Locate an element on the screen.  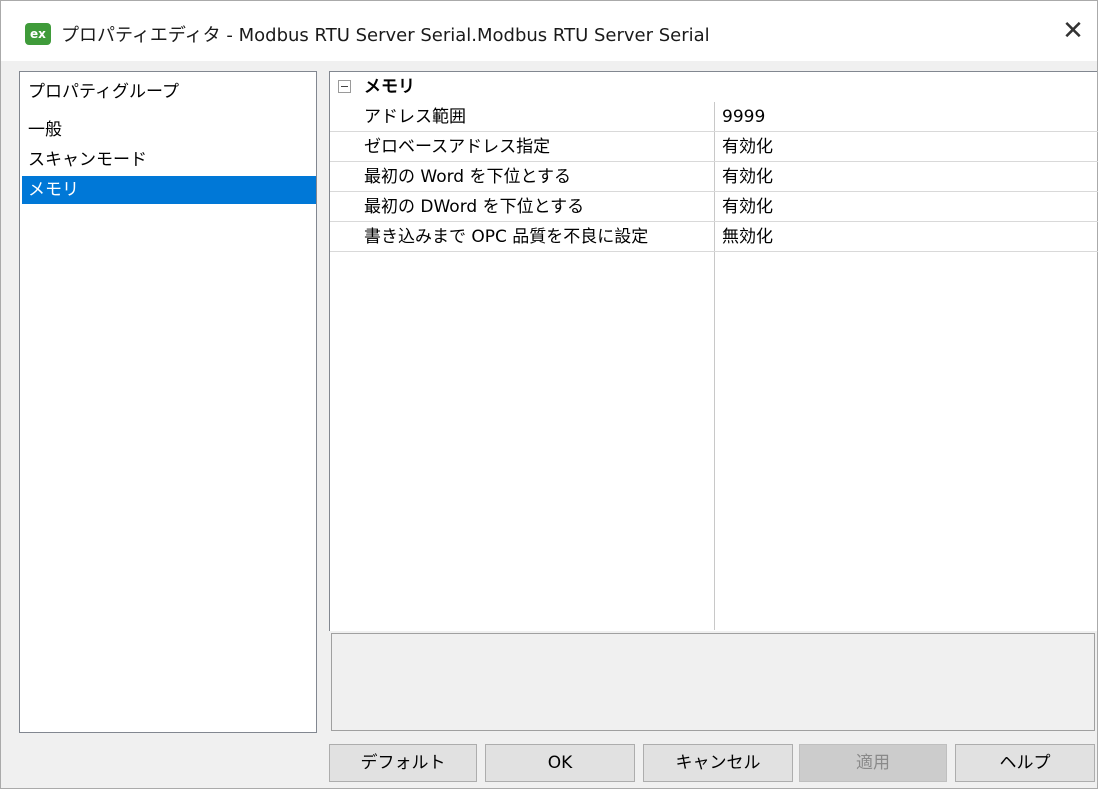
property-row-address-range: アドレス範囲 9999 is located at coordinates (714, 117).